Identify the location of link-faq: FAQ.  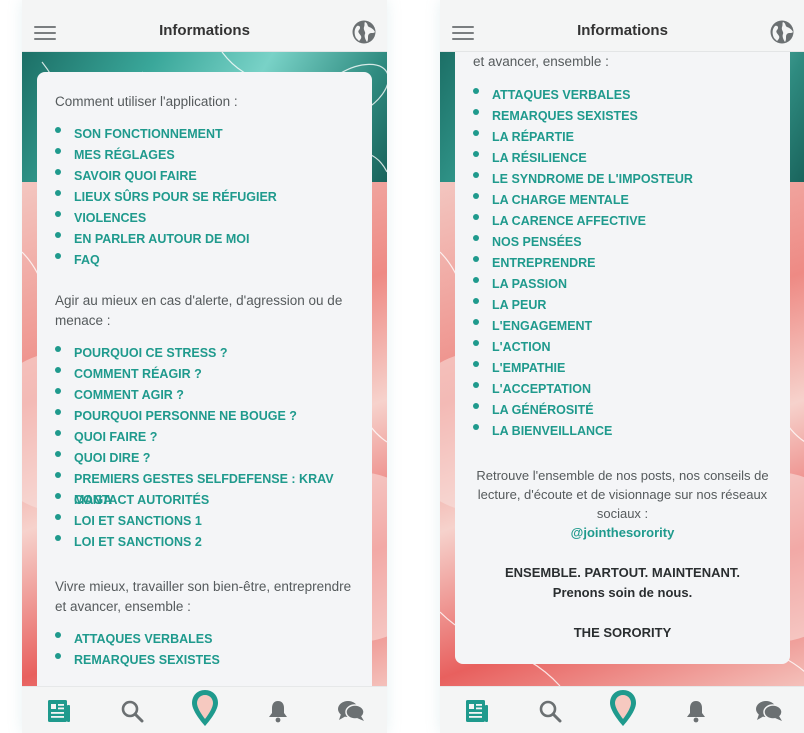
(204, 260).